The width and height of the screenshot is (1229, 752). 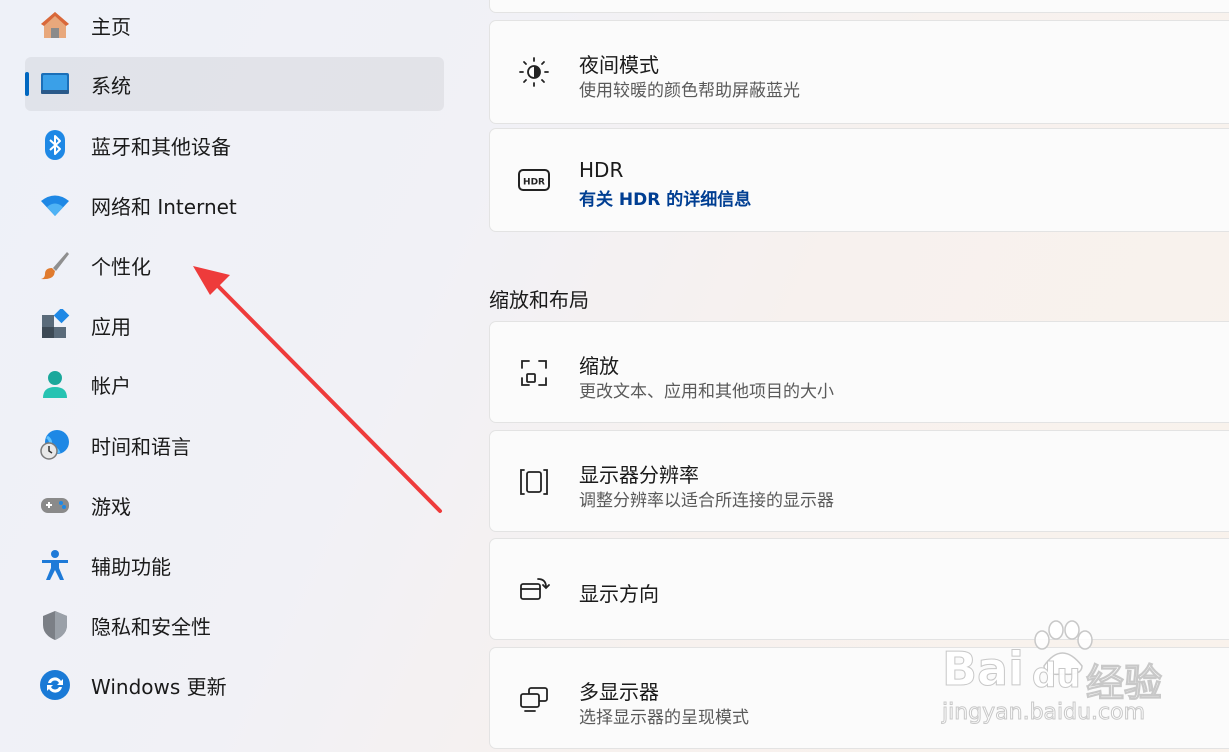 I want to click on watermark-brand-du: du, so click(x=1057, y=676).